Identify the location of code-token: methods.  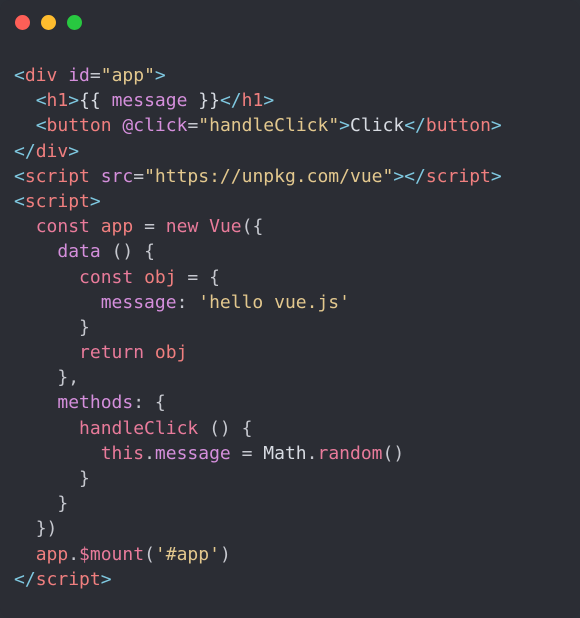
(95, 403).